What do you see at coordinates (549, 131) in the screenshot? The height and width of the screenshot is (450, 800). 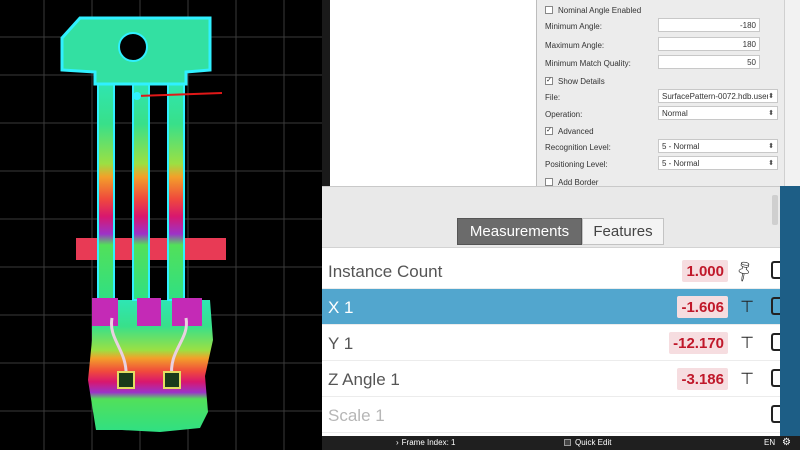 I see `advanced-checkbox: ✓` at bounding box center [549, 131].